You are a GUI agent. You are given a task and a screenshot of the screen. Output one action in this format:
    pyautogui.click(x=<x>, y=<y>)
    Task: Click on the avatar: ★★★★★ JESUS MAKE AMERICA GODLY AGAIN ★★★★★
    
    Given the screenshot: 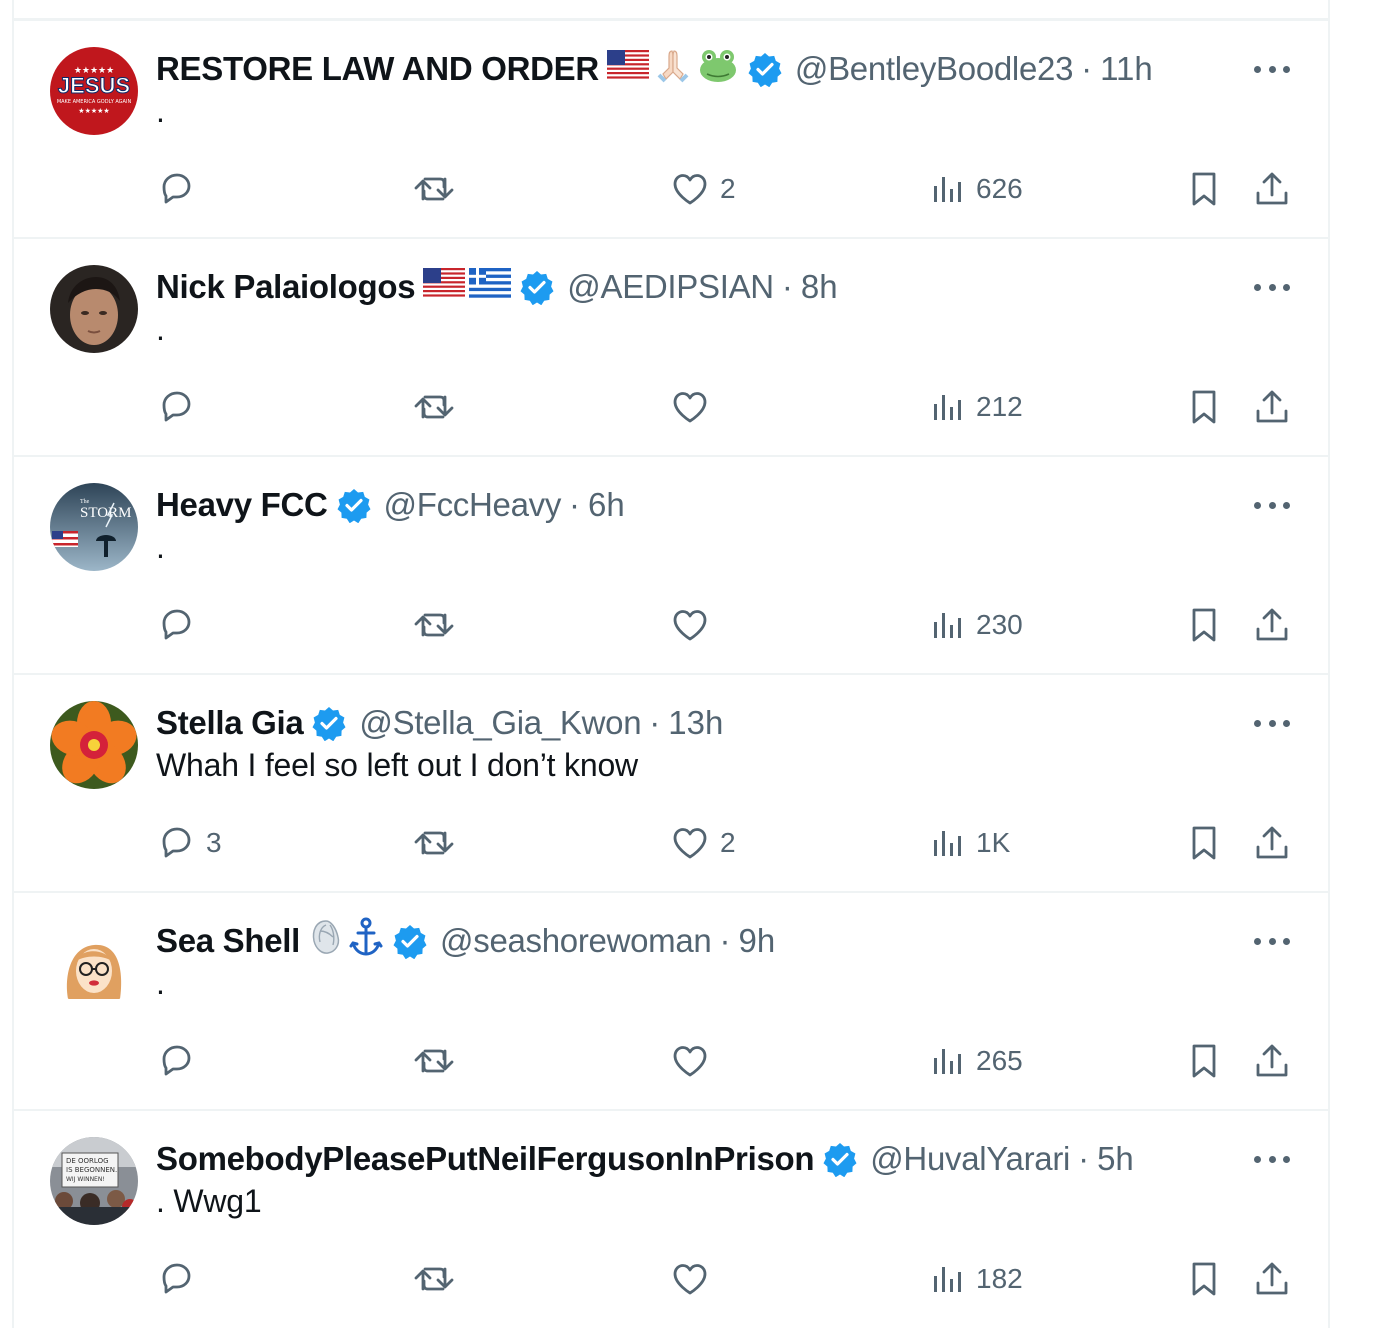 What is the action you would take?
    pyautogui.click(x=94, y=91)
    